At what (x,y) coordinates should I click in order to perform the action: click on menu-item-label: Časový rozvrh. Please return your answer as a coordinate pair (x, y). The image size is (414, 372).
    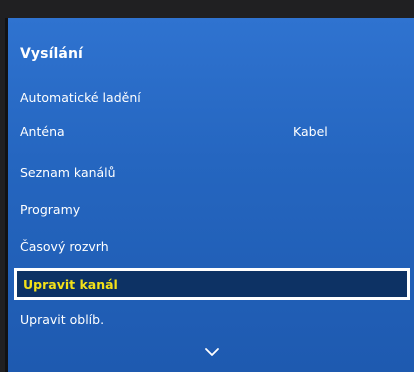
    Looking at the image, I should click on (64, 246).